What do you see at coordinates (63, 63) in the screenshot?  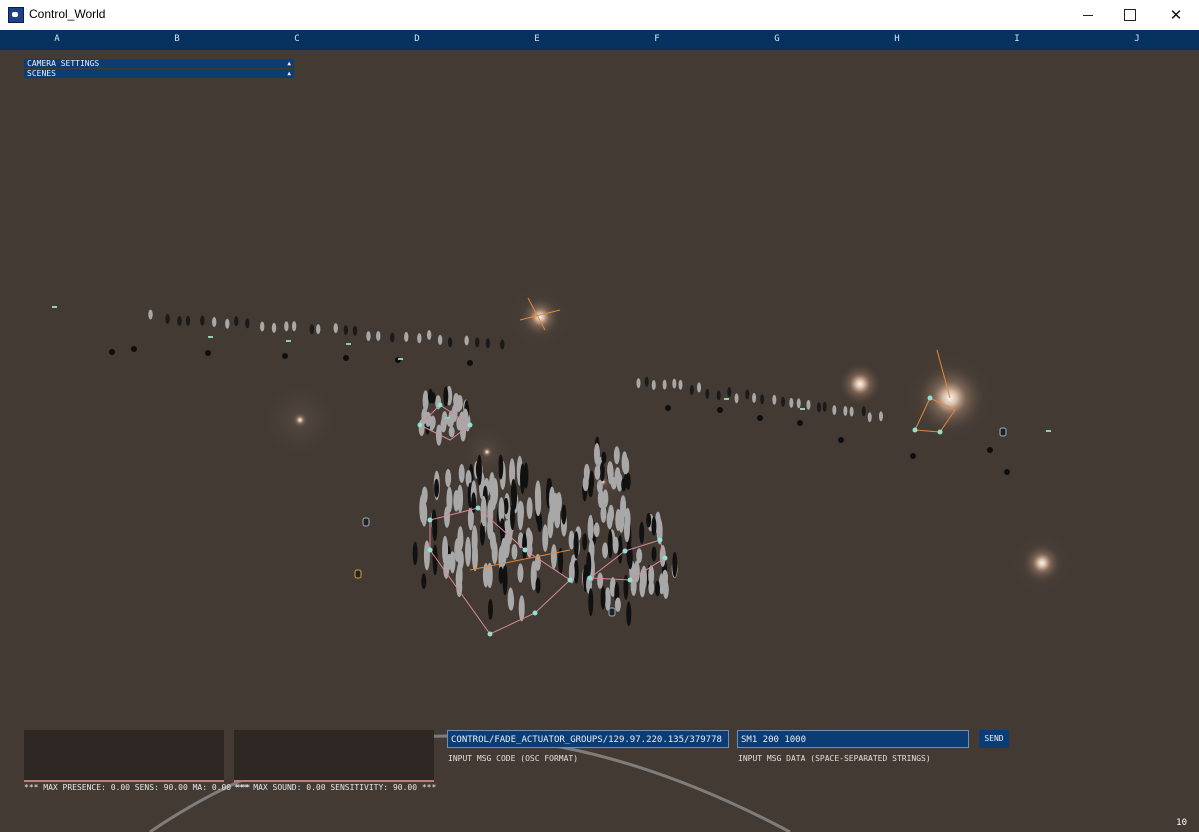 I see `camera-settings-label: CAMERA SETTINGS` at bounding box center [63, 63].